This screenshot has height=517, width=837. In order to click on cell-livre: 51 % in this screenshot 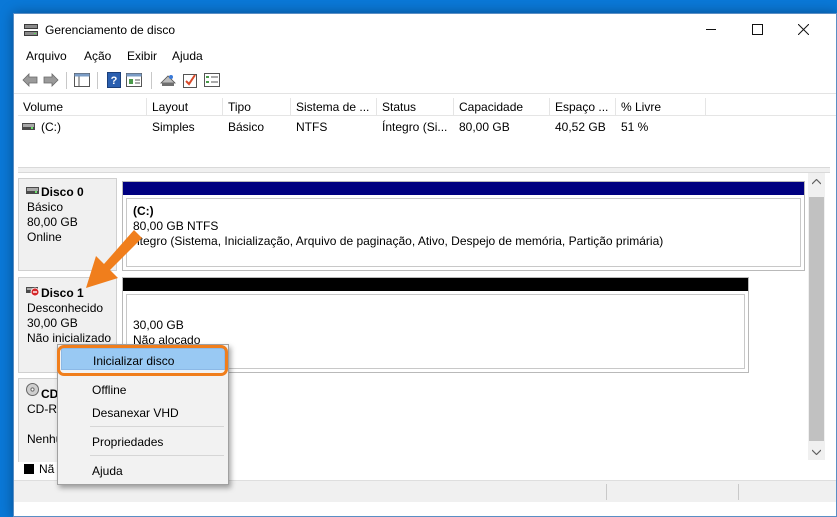, I will do `click(635, 127)`.